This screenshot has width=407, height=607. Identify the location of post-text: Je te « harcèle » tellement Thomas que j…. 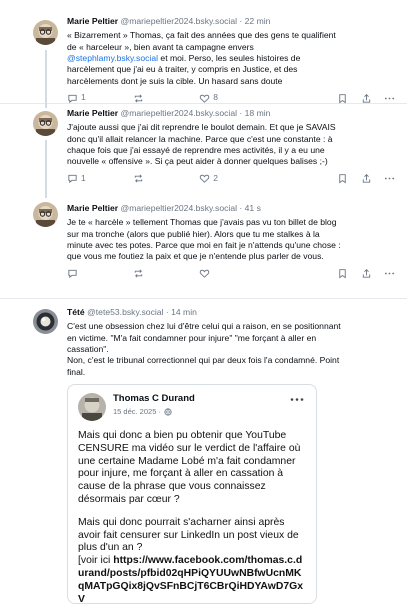
(231, 239).